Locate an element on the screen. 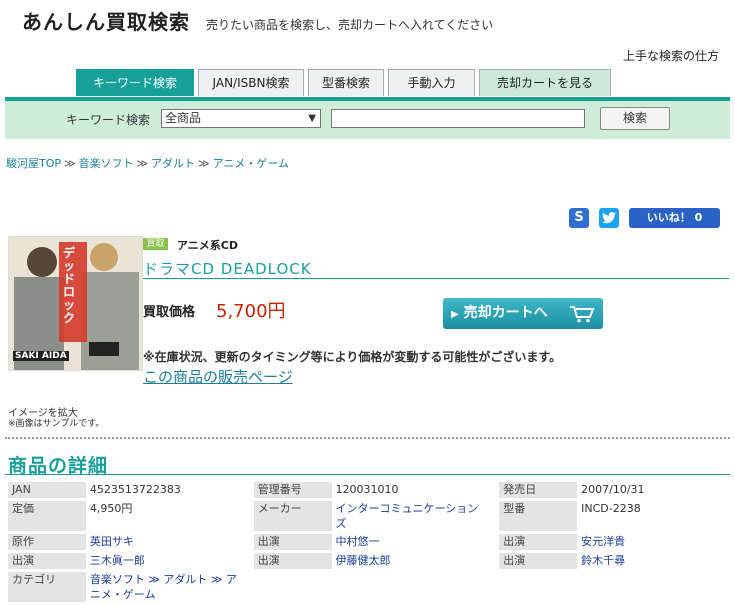 This screenshot has width=735, height=605. detail-value: INCD-2238 is located at coordinates (611, 508).